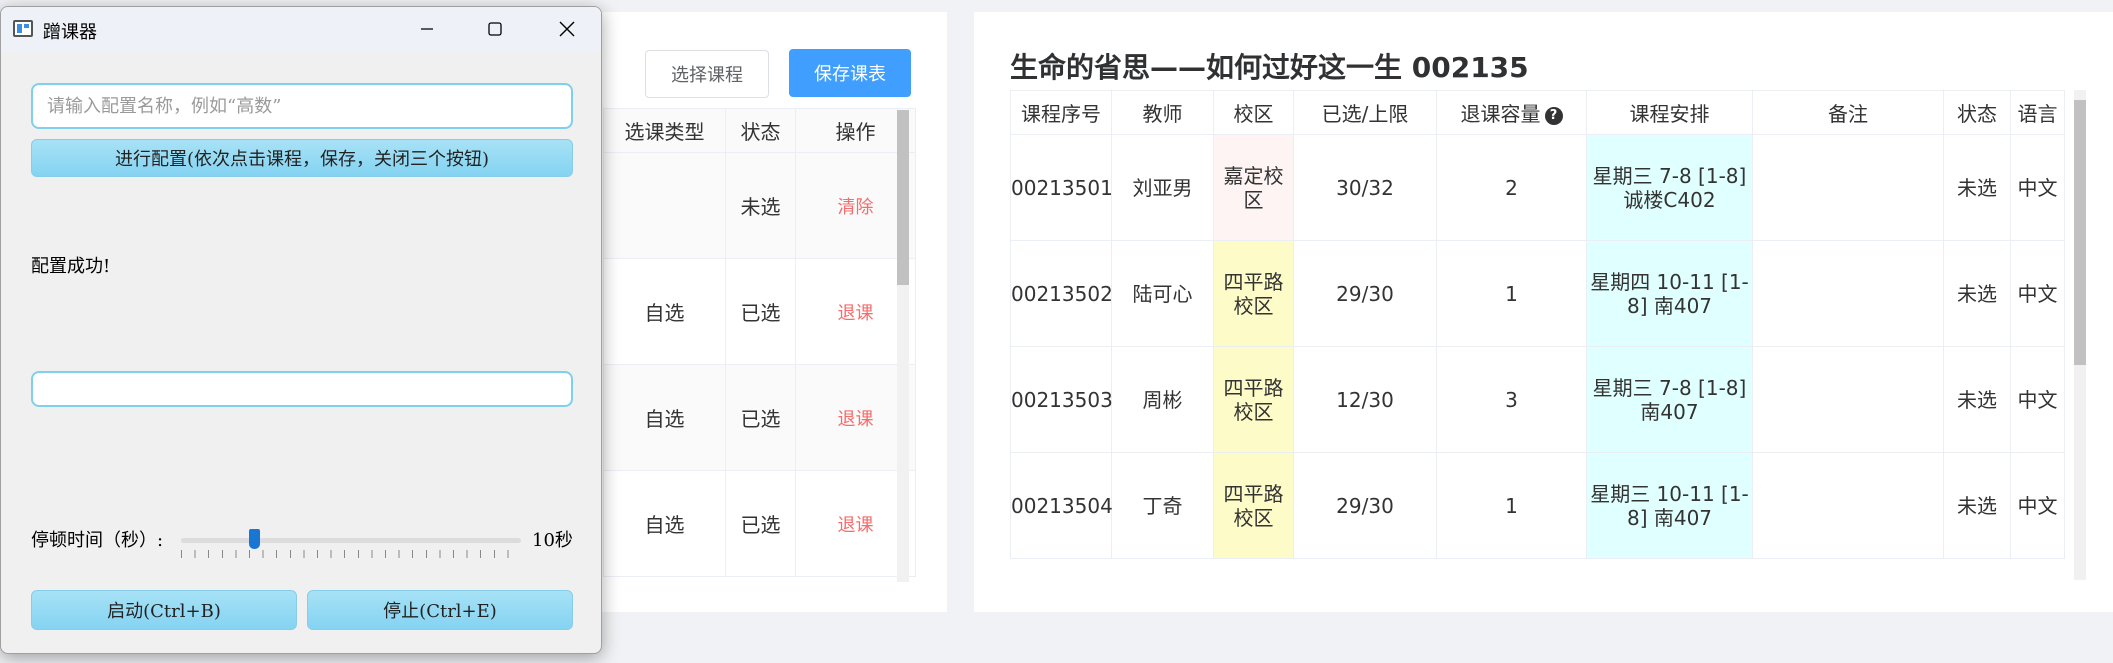  I want to click on help-icon: ?, so click(1553, 116).